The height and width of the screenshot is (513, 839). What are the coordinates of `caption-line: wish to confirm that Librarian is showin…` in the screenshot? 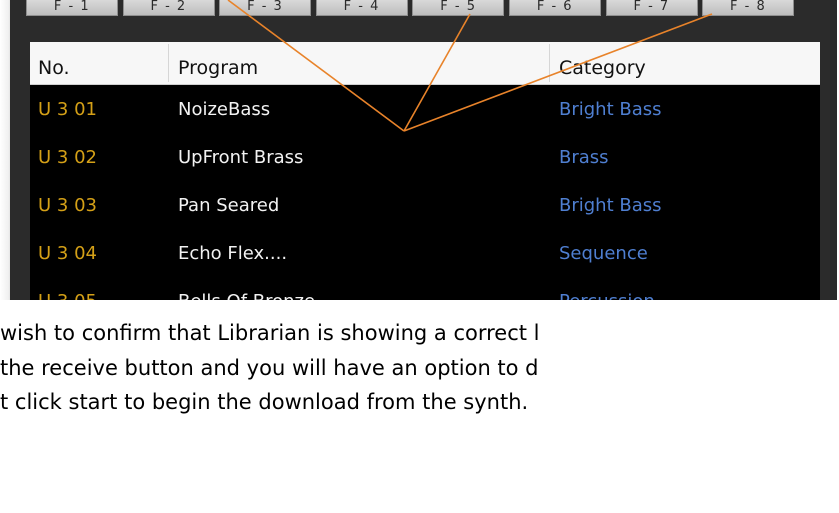 It's located at (270, 333).